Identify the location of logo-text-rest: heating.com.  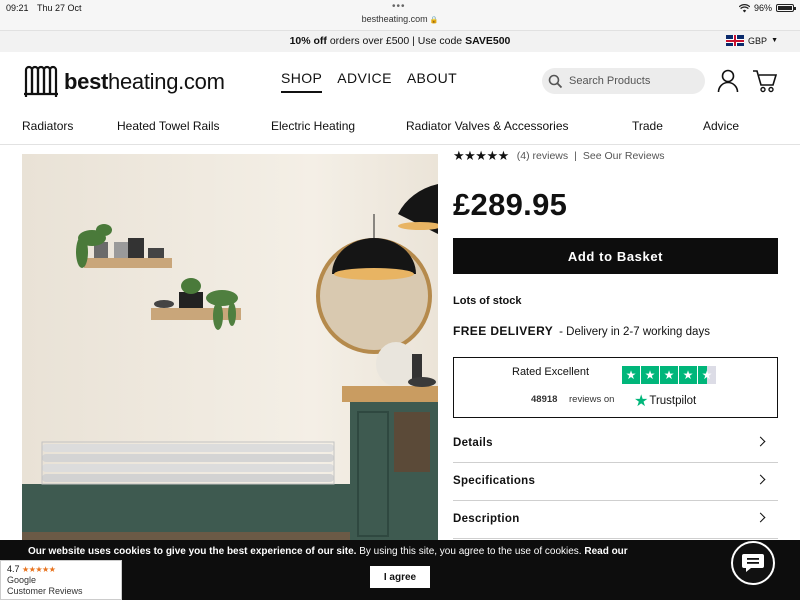
(166, 81).